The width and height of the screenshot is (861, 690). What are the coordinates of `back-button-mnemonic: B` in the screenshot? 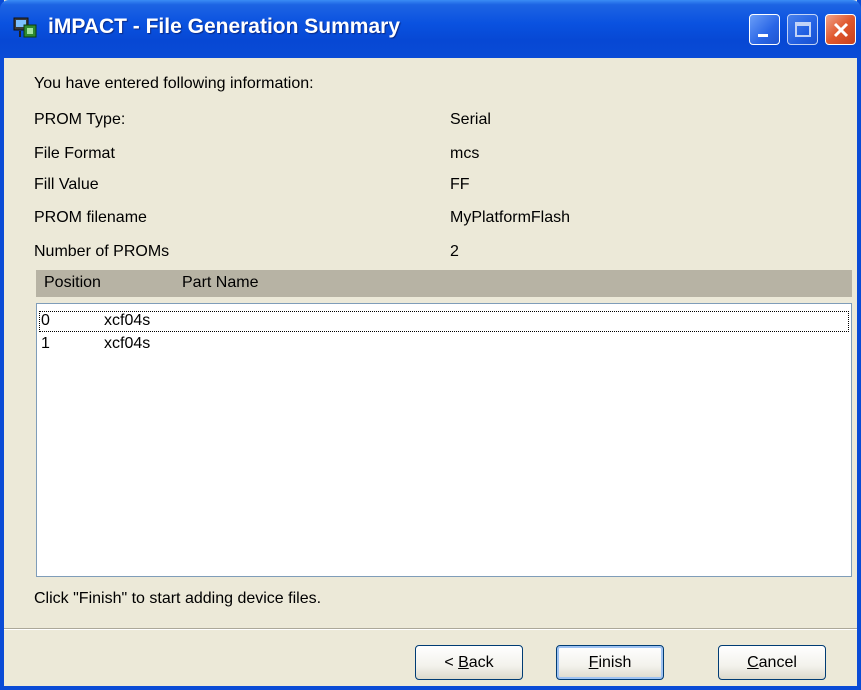 It's located at (463, 662).